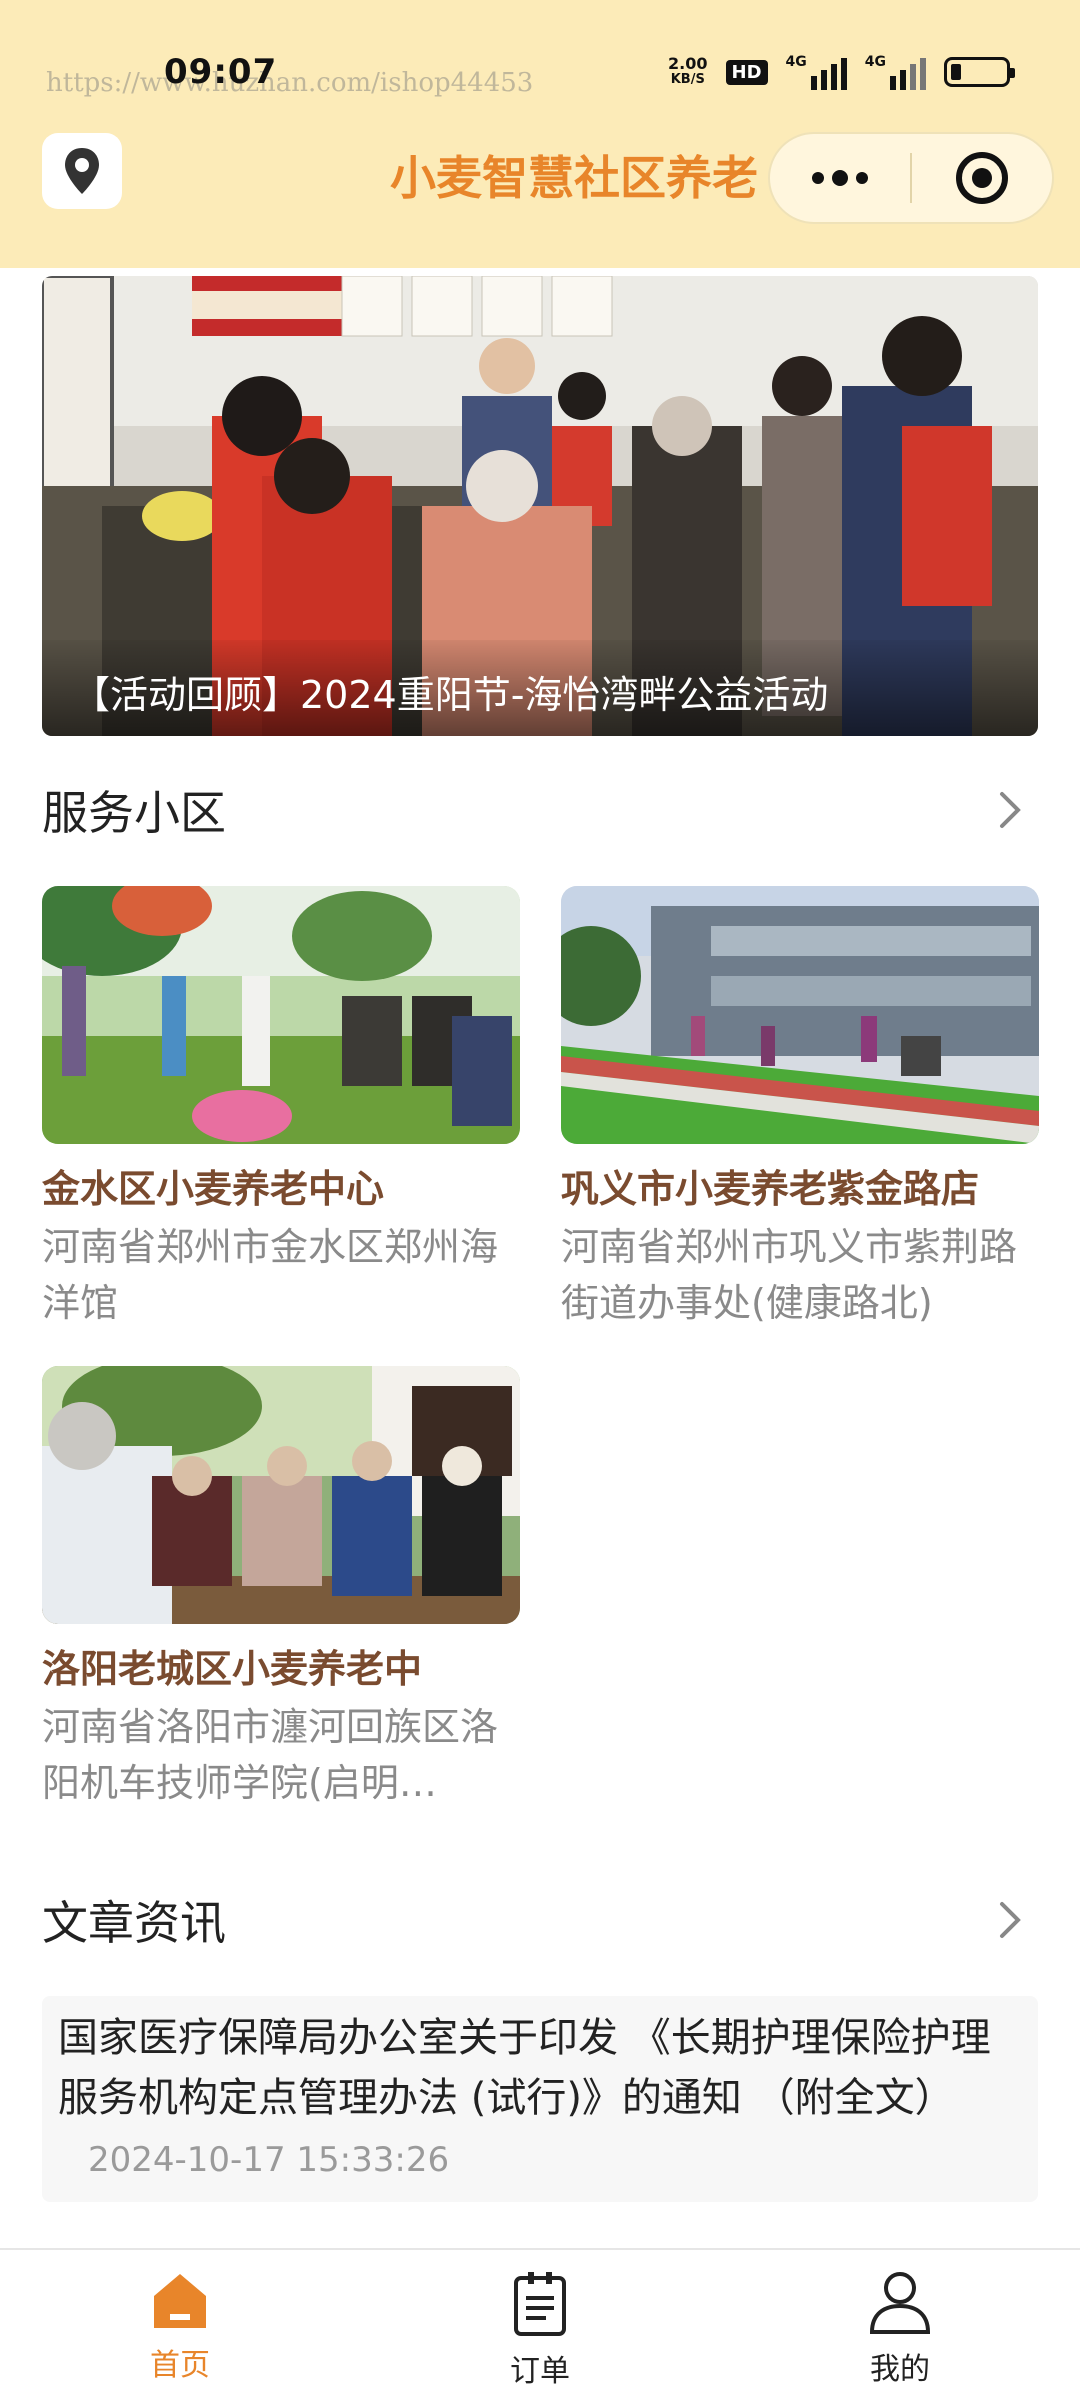 This screenshot has width=1080, height=2400. Describe the element at coordinates (540, 2371) in the screenshot. I see `tab-orders-label: 订单` at that location.